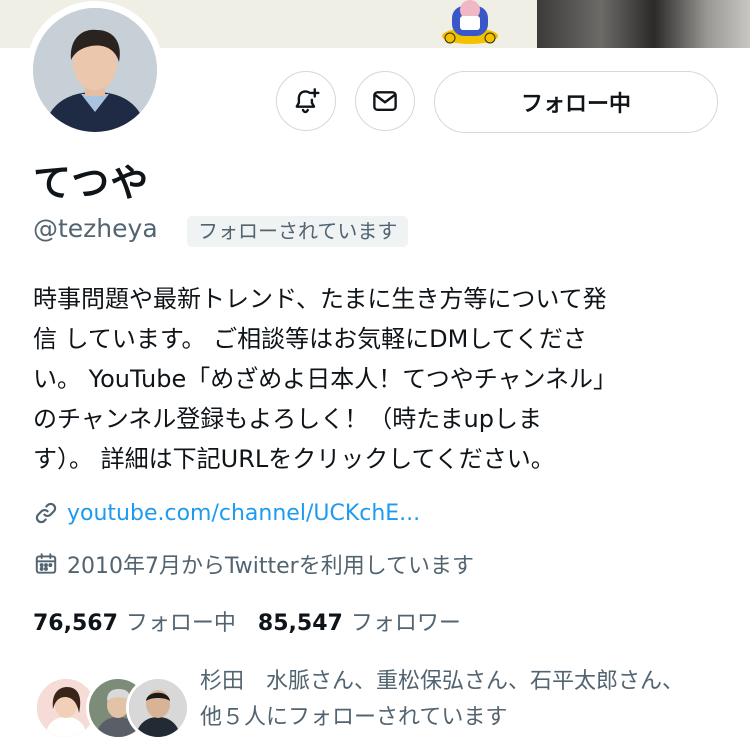  Describe the element at coordinates (46, 513) in the screenshot. I see `link-icon` at that location.